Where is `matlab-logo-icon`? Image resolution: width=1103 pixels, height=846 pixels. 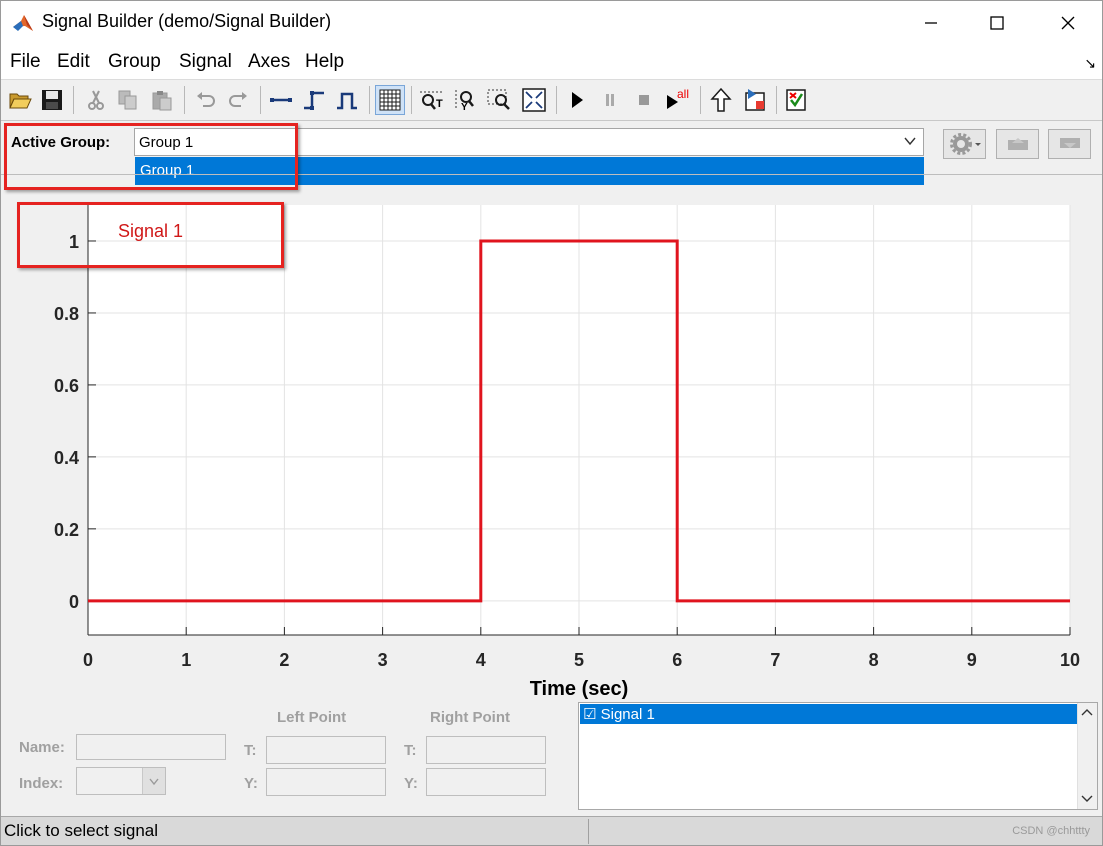 matlab-logo-icon is located at coordinates (23, 23).